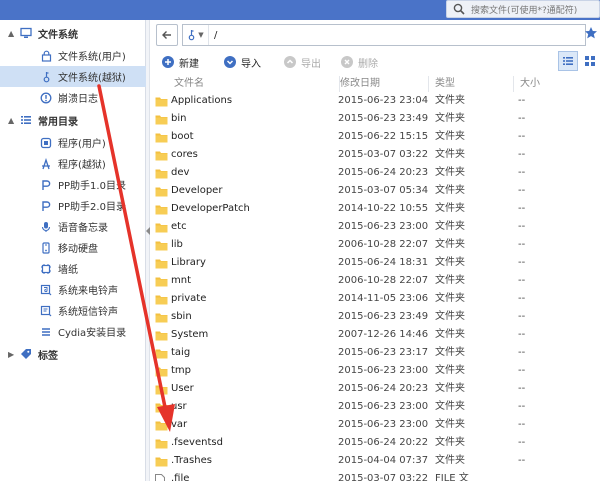 Image resolution: width=600 pixels, height=481 pixels. Describe the element at coordinates (377, 443) in the screenshot. I see `table-row: .fseventsd 2015-06-24 20:22 文件夹 --` at that location.